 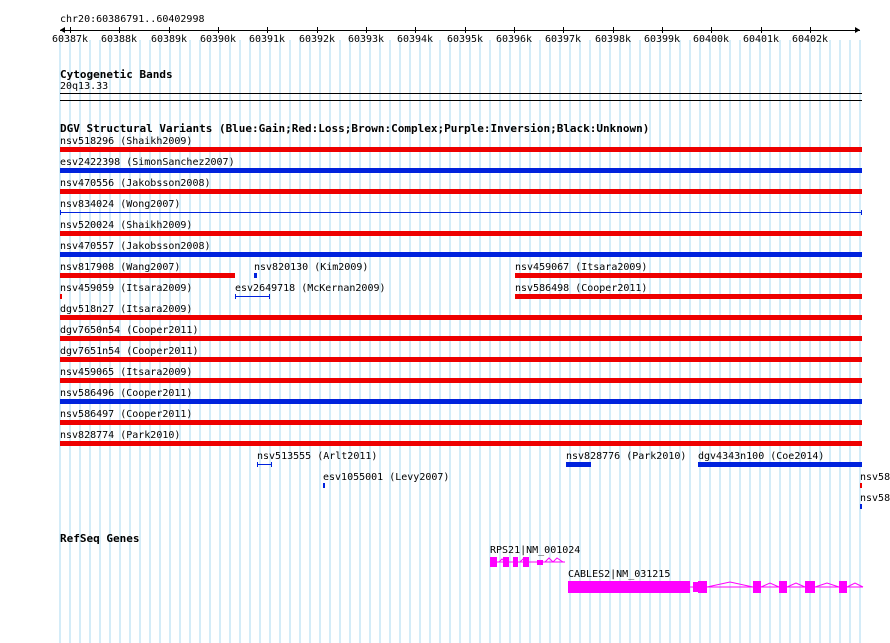 What do you see at coordinates (116, 74) in the screenshot?
I see `cytoband-track-title: Cytogenetic Bands` at bounding box center [116, 74].